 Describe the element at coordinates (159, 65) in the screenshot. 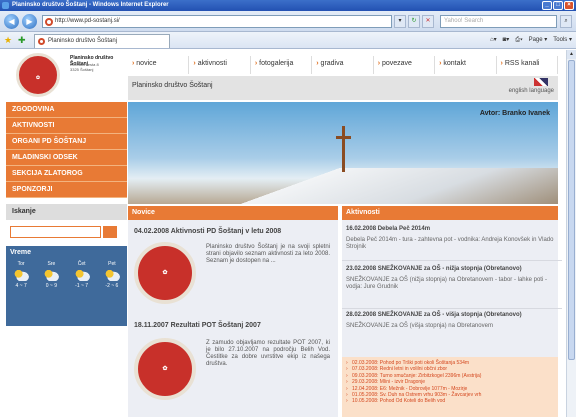

I see `nav-novice: novice` at that location.